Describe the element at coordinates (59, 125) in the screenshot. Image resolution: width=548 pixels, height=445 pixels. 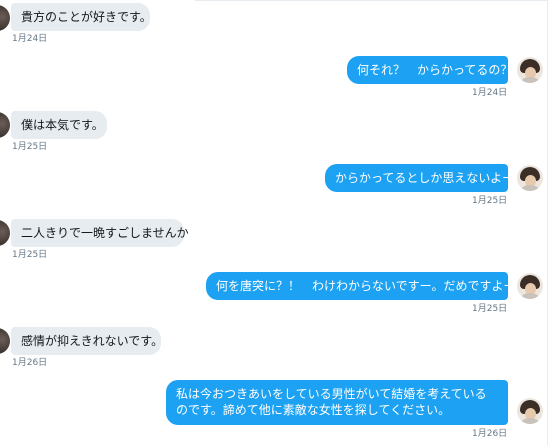
I see `received-message: 僕は本気です。` at that location.